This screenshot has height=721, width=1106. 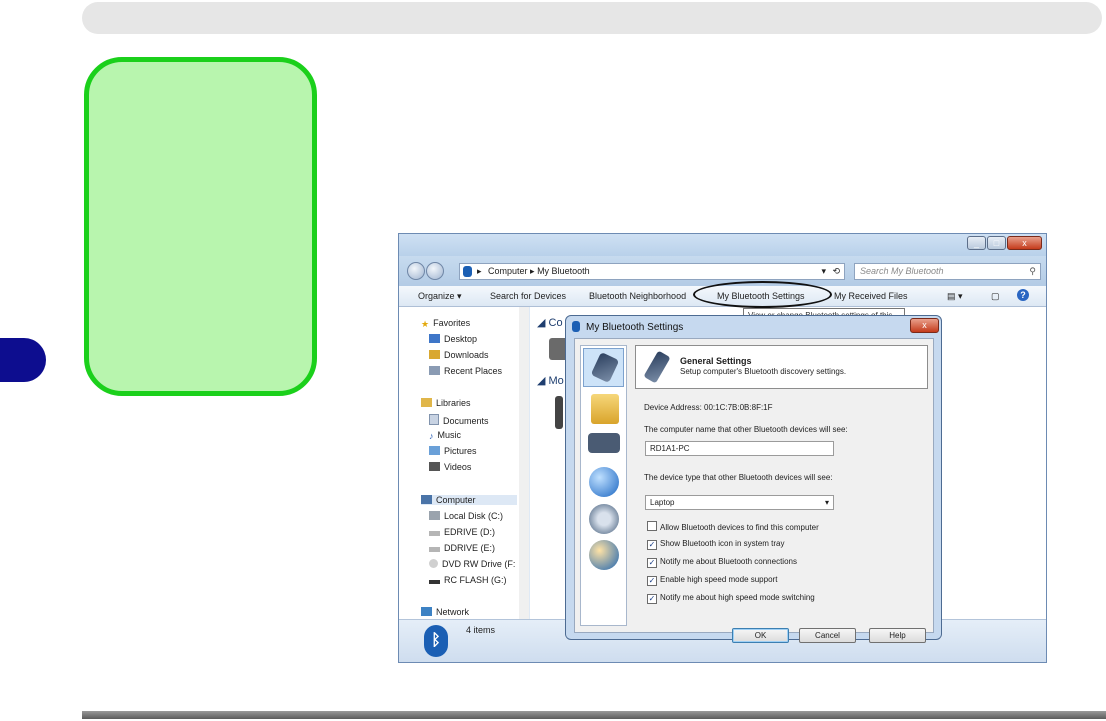 I want to click on nav-music: ♪ Music, so click(x=445, y=435).